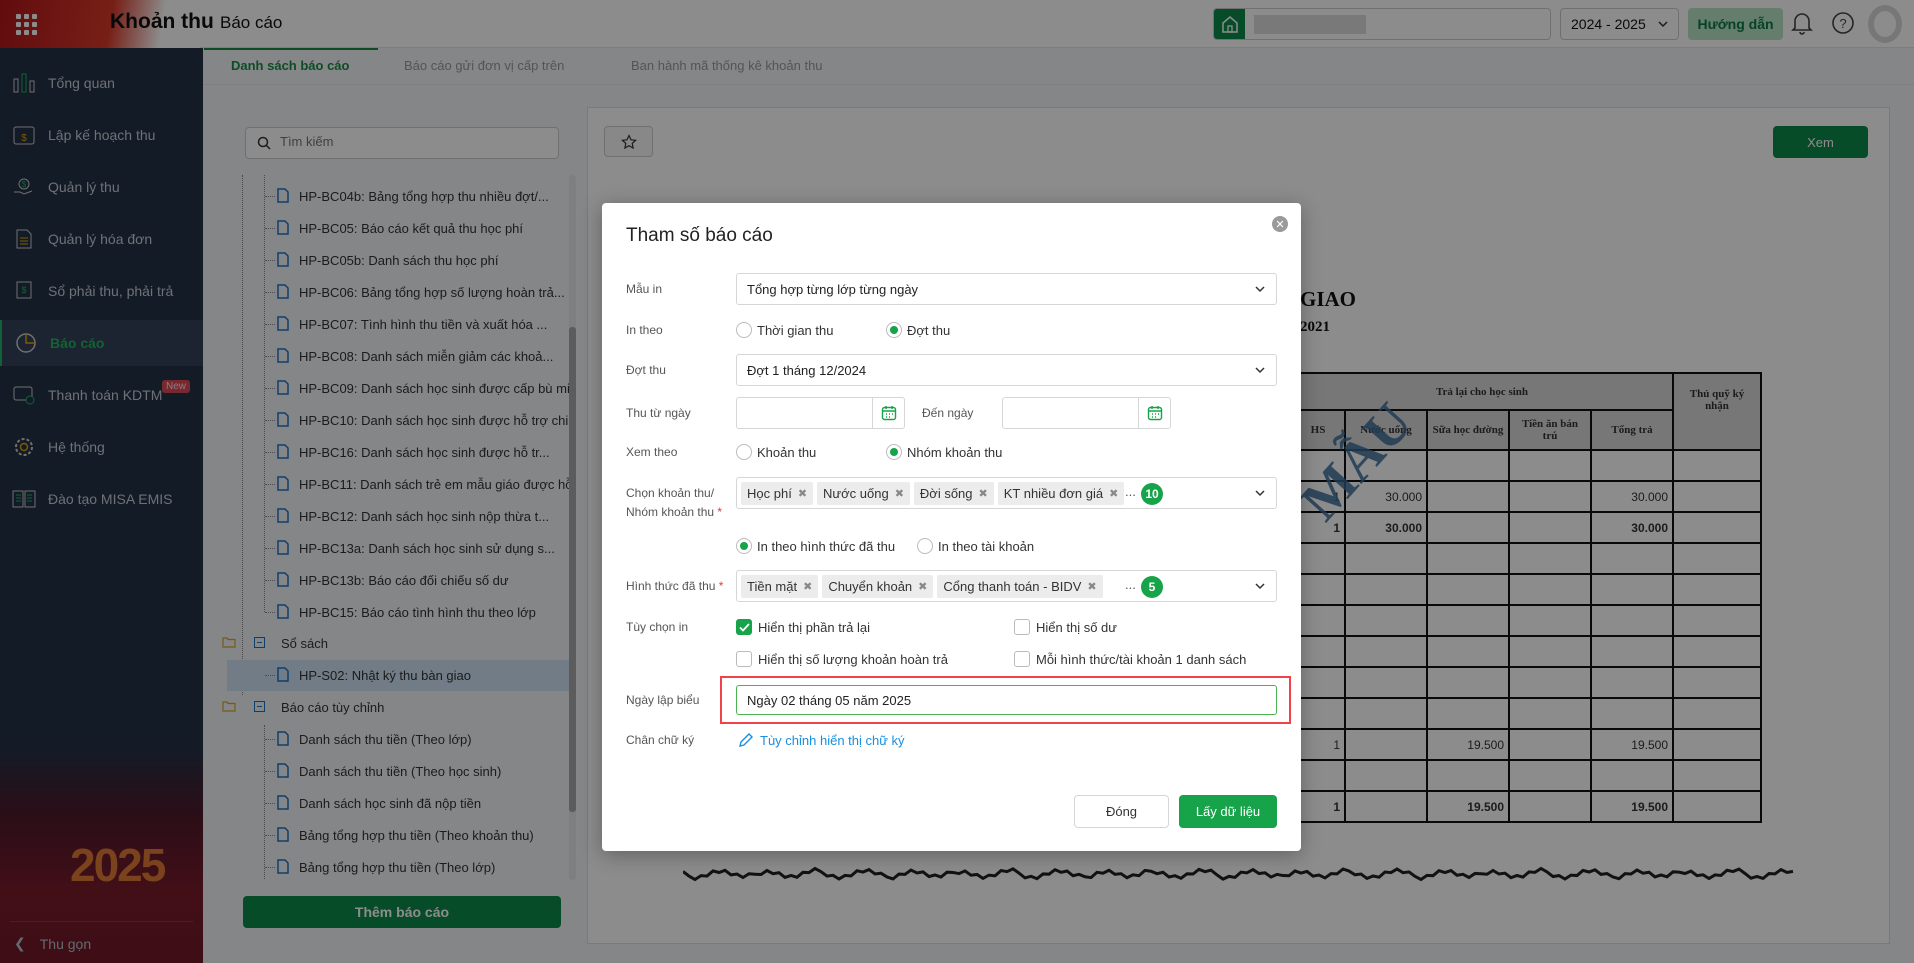  What do you see at coordinates (1152, 587) in the screenshot?
I see `selected-count-badge: 5` at bounding box center [1152, 587].